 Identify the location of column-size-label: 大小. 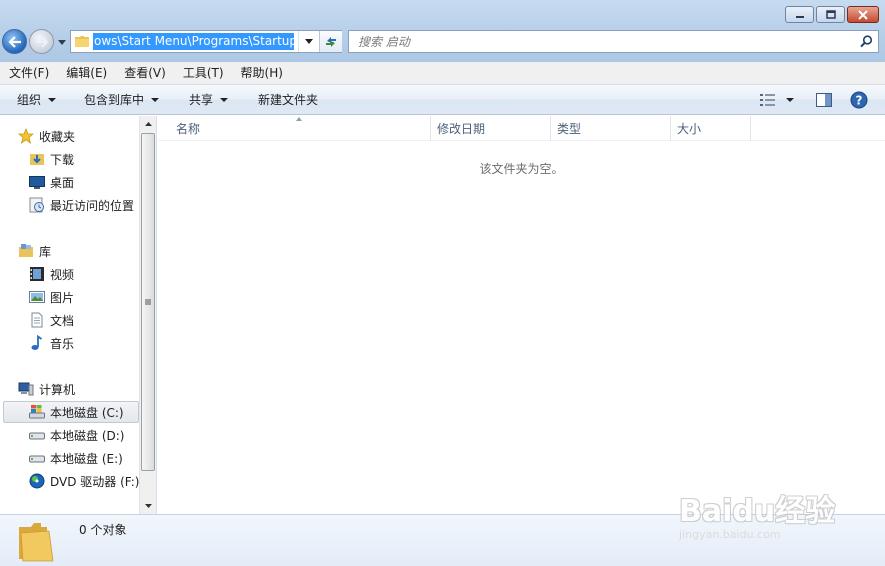
(689, 129).